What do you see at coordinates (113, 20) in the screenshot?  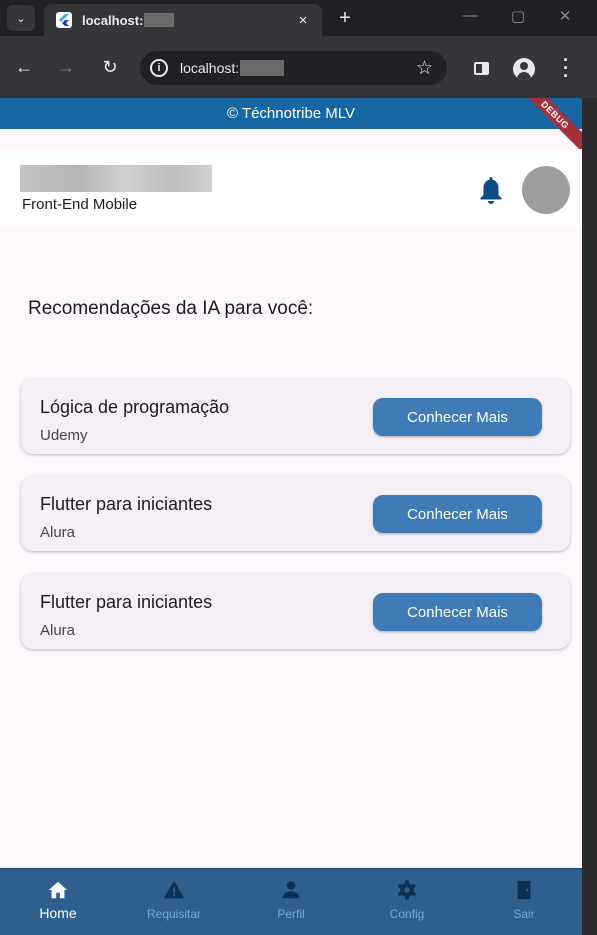 I see `tab-title: localhost:` at bounding box center [113, 20].